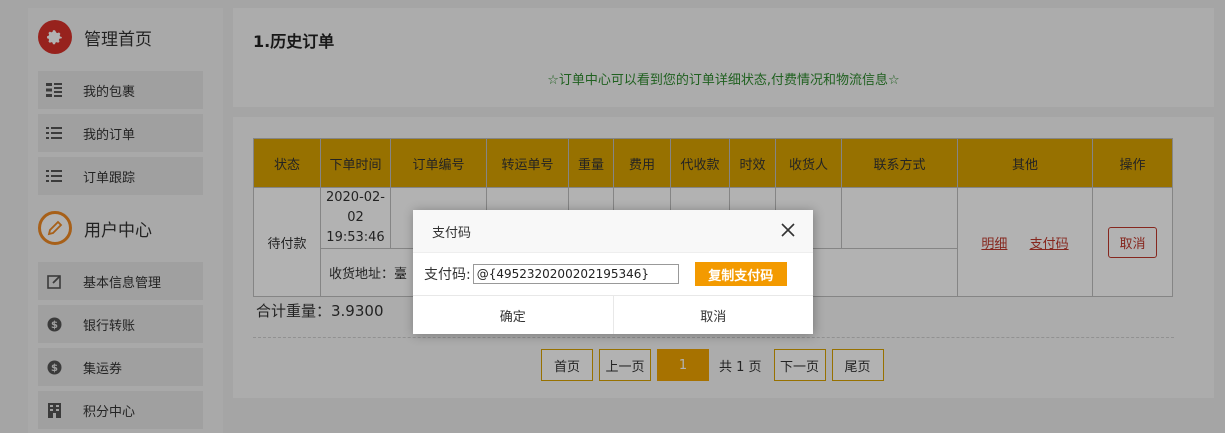 This screenshot has height=433, width=1225. What do you see at coordinates (613, 231) in the screenshot?
I see `dialog-header: 支付码` at bounding box center [613, 231].